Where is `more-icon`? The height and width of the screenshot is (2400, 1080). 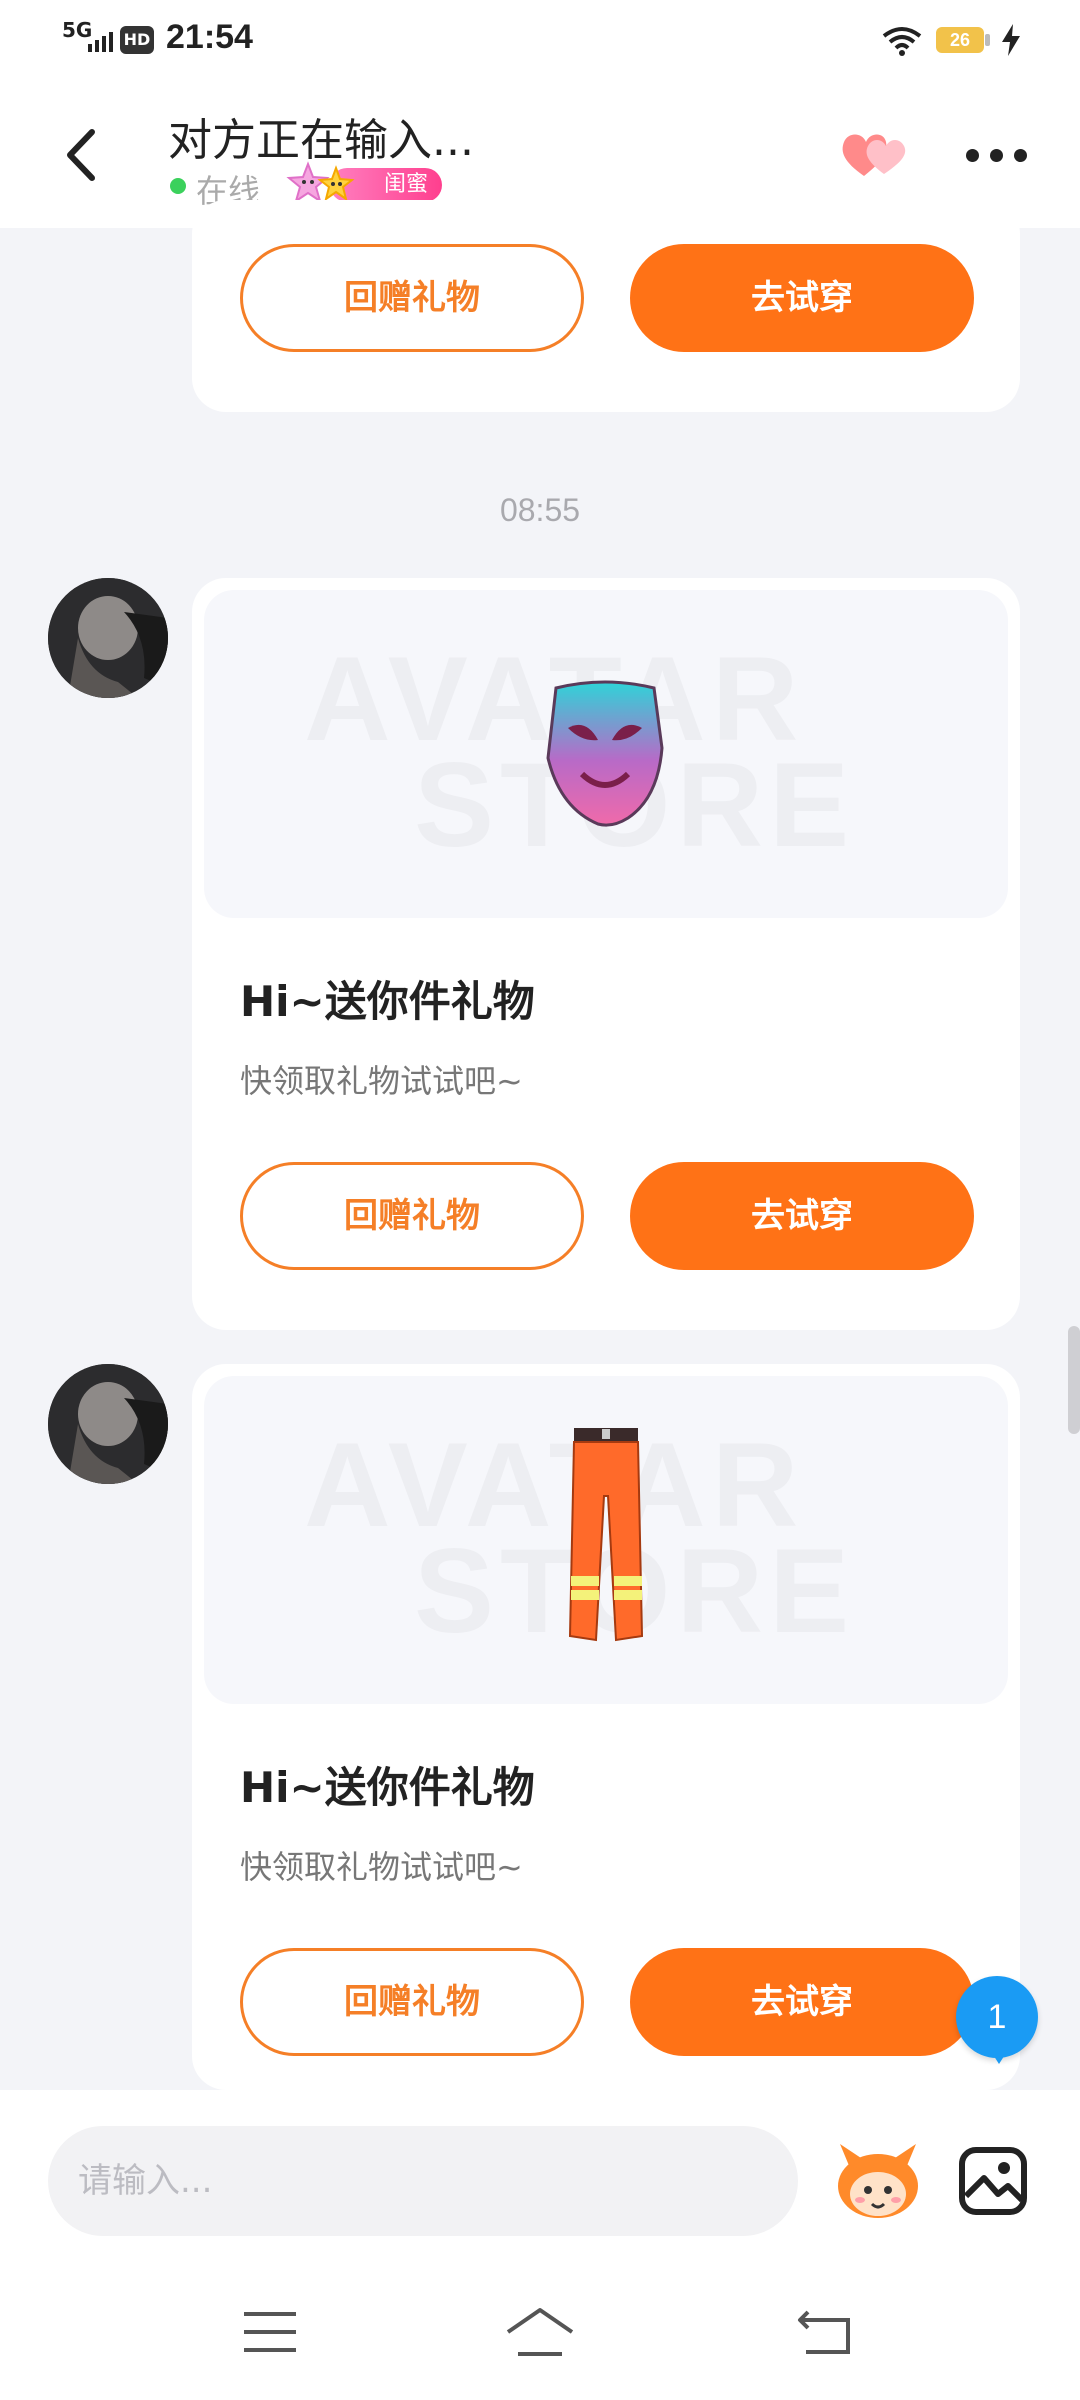
more-icon is located at coordinates (997, 156).